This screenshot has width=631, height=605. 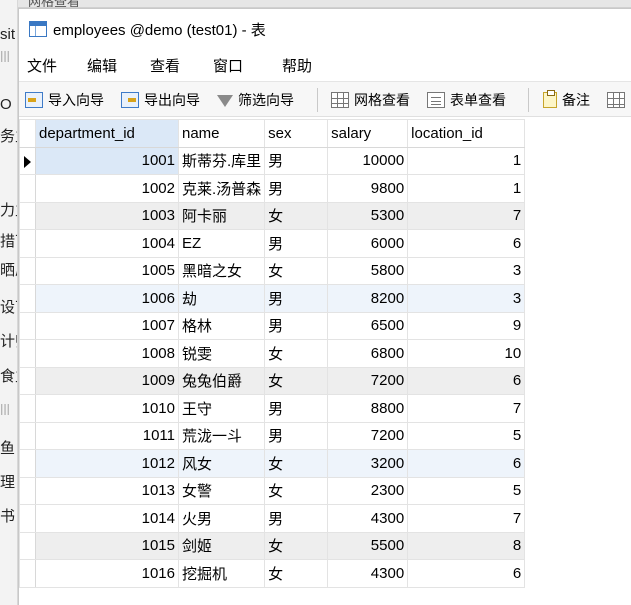 What do you see at coordinates (221, 463) in the screenshot?
I see `cell-name: 风女` at bounding box center [221, 463].